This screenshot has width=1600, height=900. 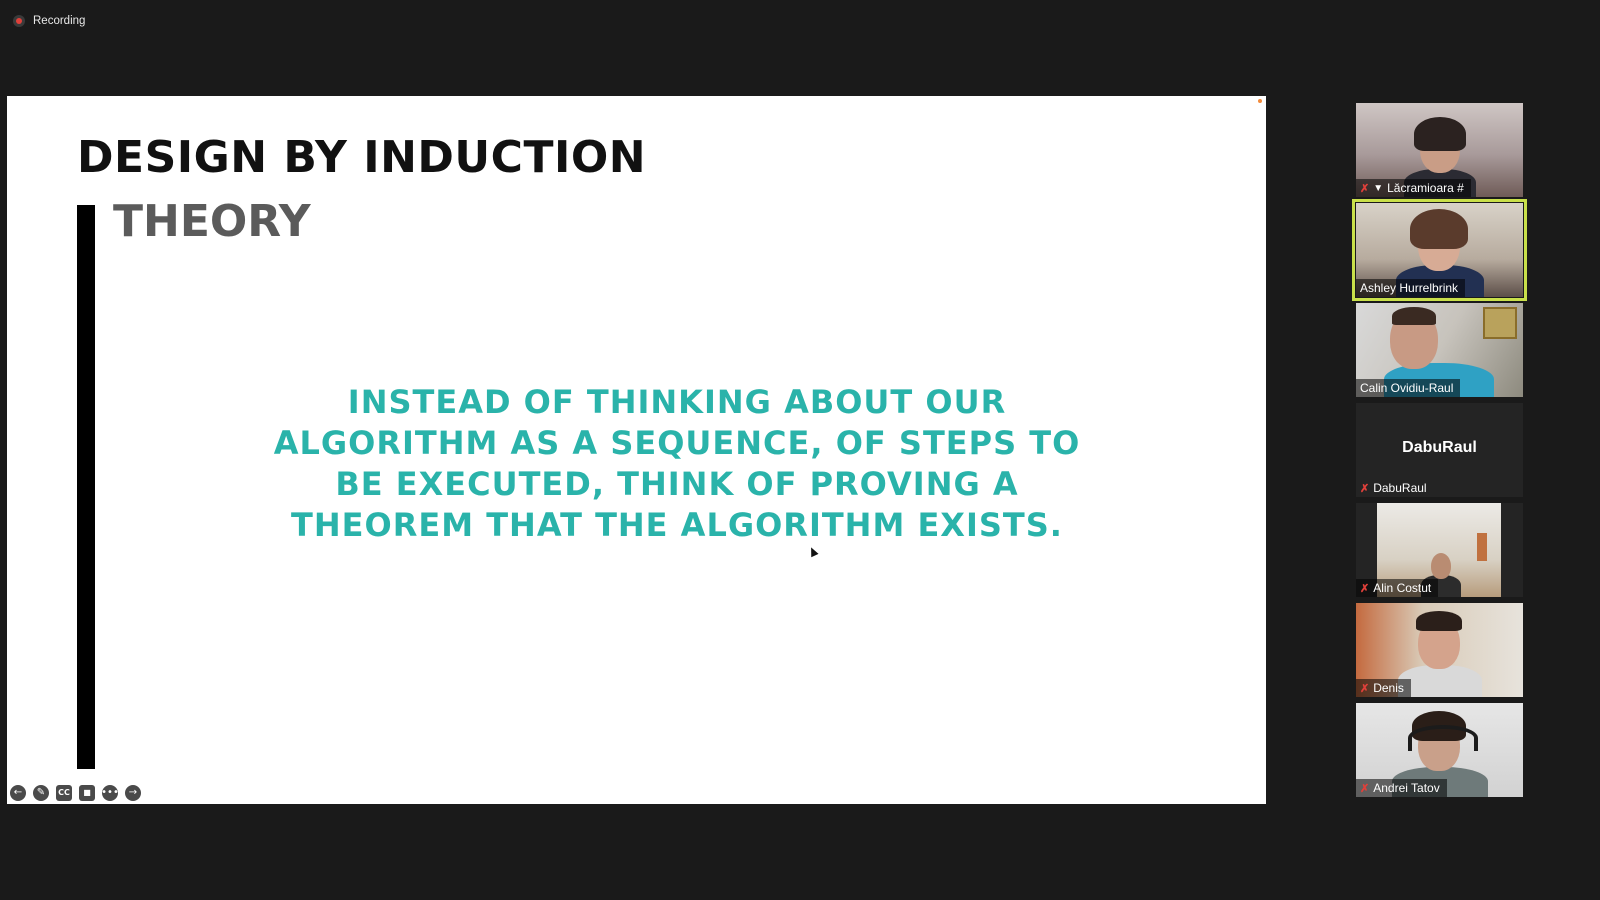 I want to click on participant-name-tag: ✗ Andrei Tatov, so click(x=1401, y=788).